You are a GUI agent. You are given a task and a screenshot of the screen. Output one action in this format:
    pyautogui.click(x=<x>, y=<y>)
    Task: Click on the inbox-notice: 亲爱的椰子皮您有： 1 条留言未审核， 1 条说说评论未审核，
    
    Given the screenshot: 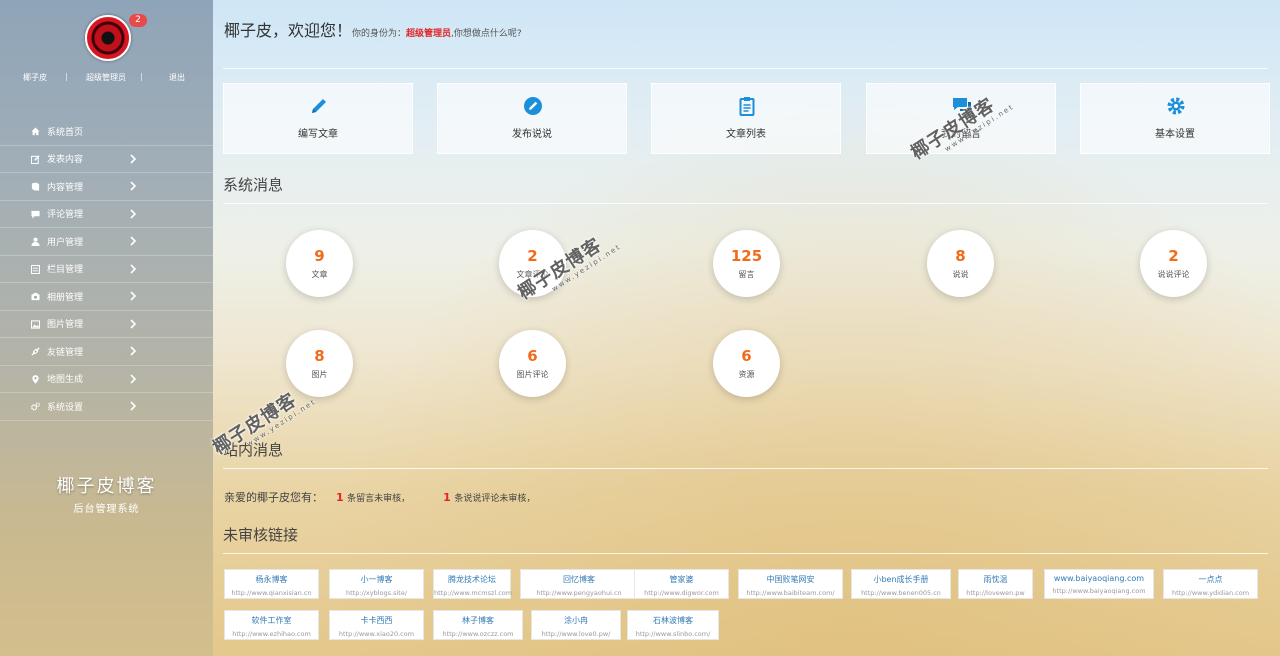 What is the action you would take?
    pyautogui.click(x=379, y=497)
    